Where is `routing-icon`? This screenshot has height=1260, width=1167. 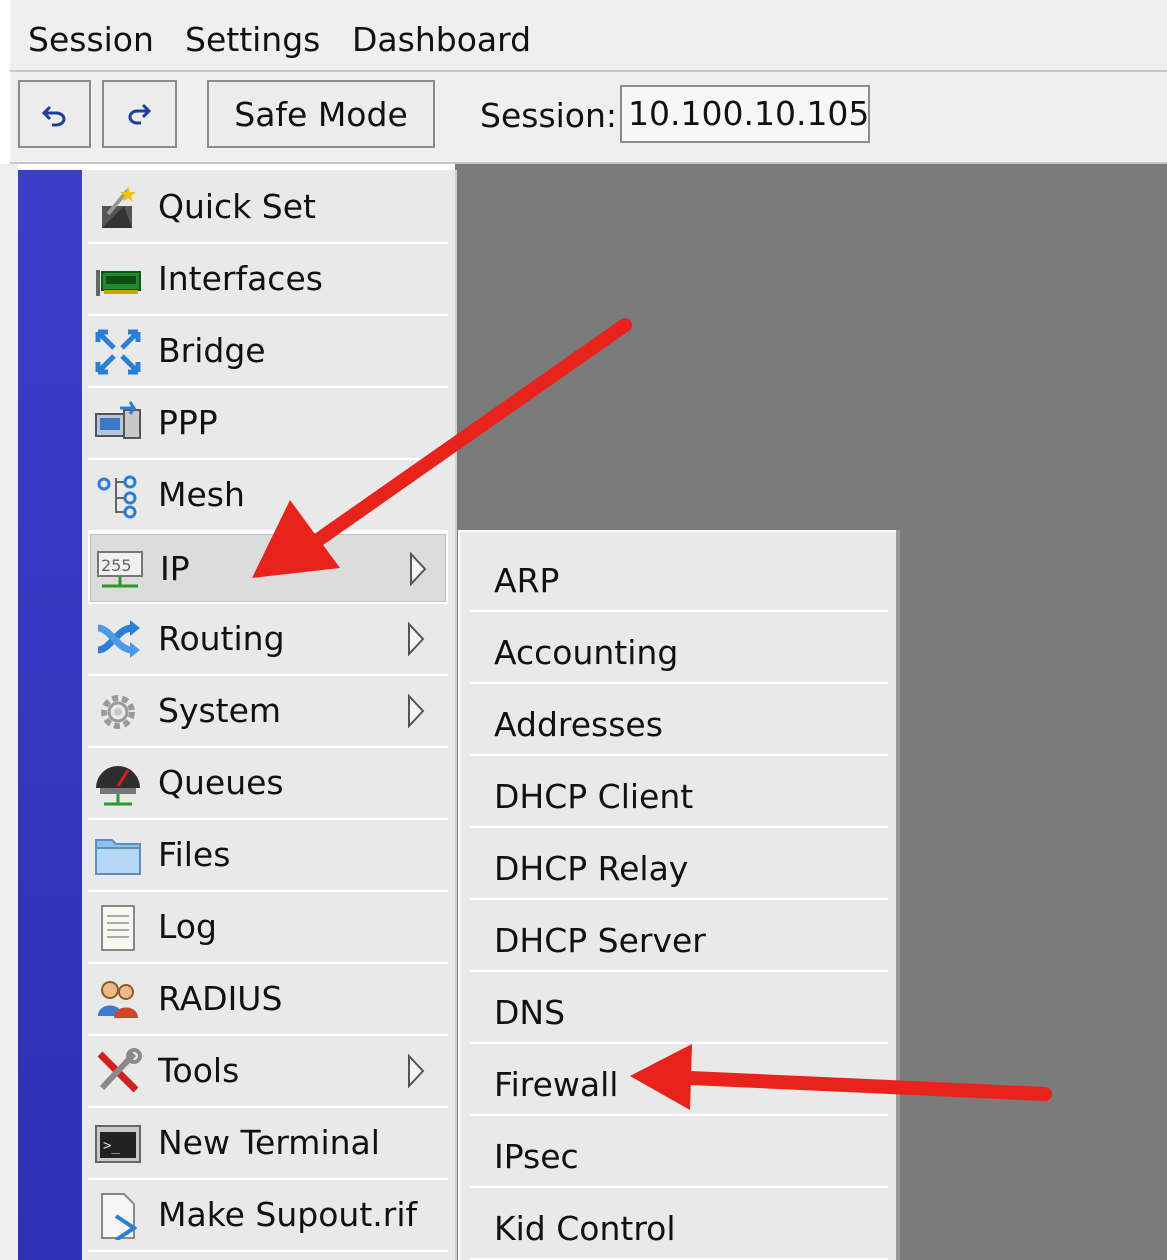 routing-icon is located at coordinates (118, 639).